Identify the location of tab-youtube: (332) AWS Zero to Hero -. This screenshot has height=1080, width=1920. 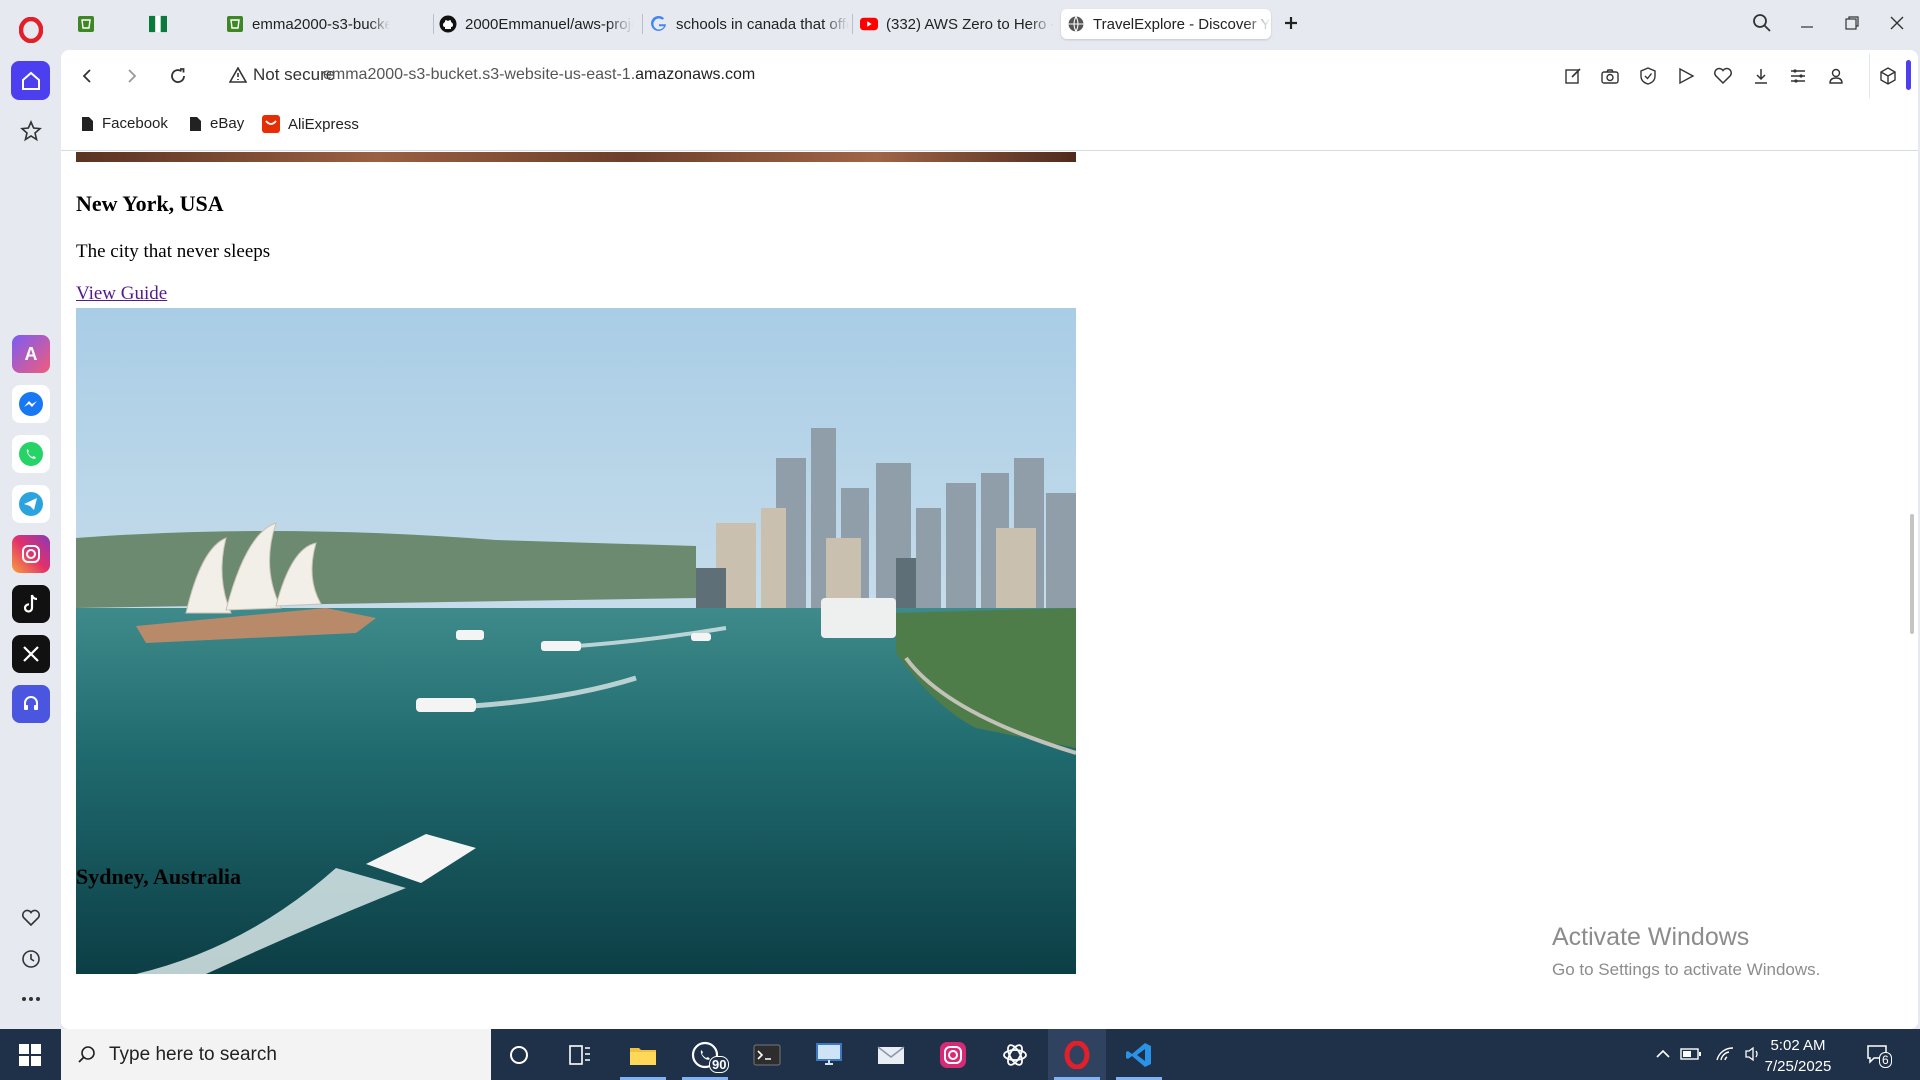
(954, 24).